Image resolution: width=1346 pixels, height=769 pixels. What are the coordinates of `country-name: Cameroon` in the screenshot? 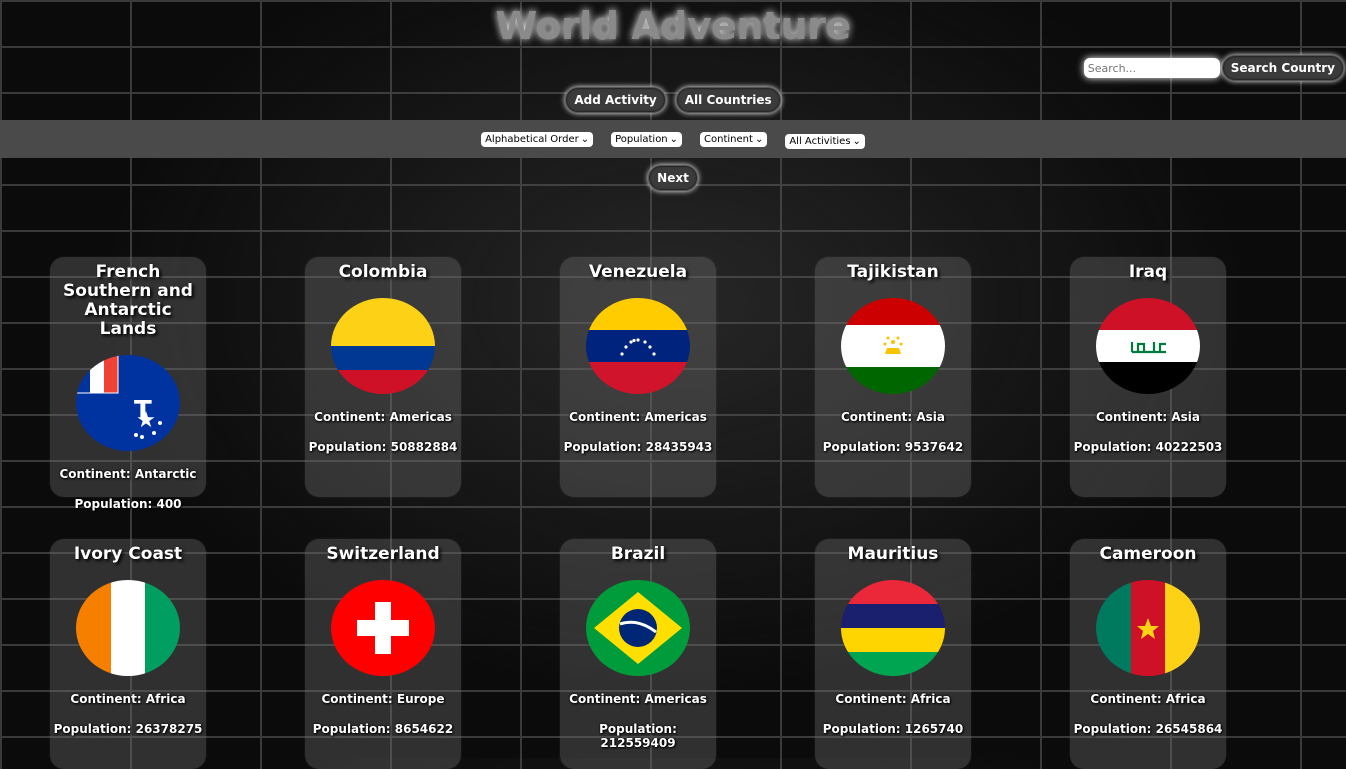 It's located at (1148, 554).